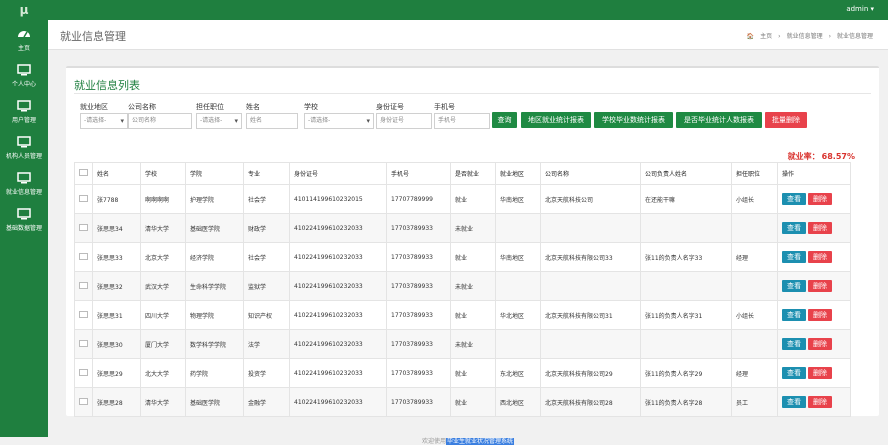 The width and height of the screenshot is (888, 445). What do you see at coordinates (444, 10) in the screenshot?
I see `top-bar: μ admin ▾` at bounding box center [444, 10].